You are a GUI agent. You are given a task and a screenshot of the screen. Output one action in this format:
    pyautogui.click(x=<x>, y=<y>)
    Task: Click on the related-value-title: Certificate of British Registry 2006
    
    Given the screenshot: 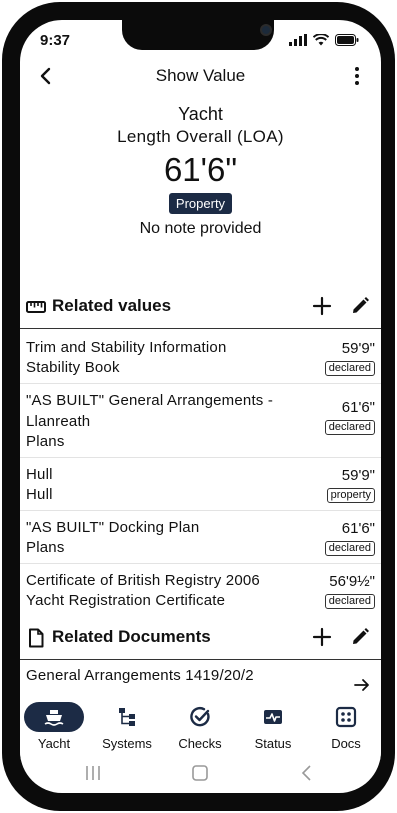 What is the action you would take?
    pyautogui.click(x=143, y=580)
    